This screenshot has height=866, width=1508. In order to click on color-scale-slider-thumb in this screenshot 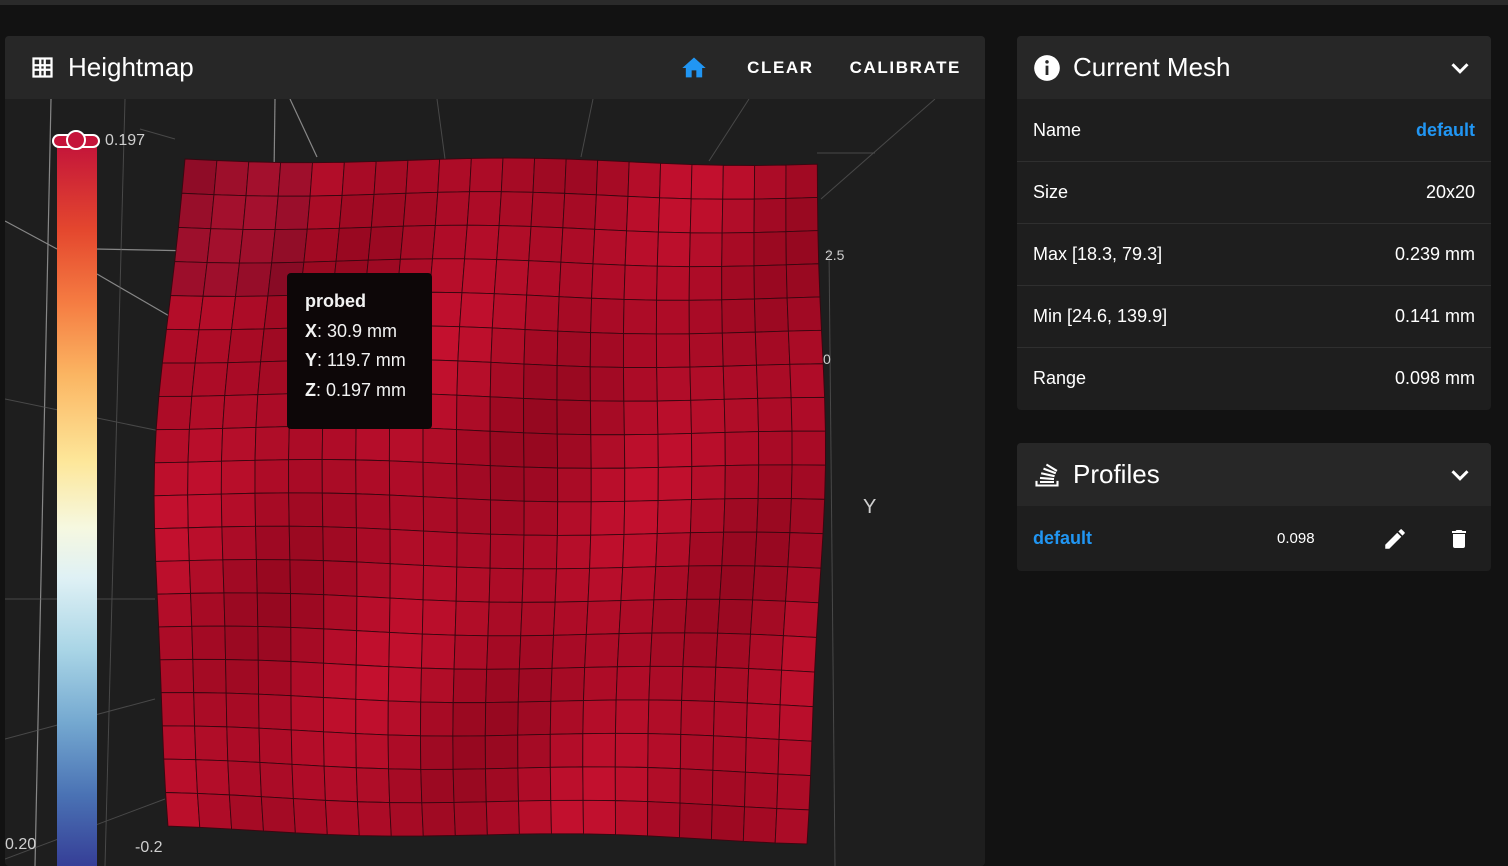, I will do `click(76, 140)`.